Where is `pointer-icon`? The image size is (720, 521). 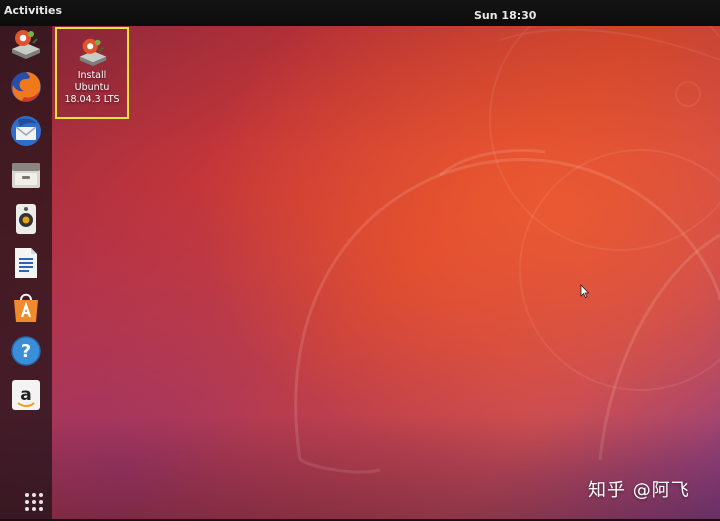
pointer-icon is located at coordinates (585, 291).